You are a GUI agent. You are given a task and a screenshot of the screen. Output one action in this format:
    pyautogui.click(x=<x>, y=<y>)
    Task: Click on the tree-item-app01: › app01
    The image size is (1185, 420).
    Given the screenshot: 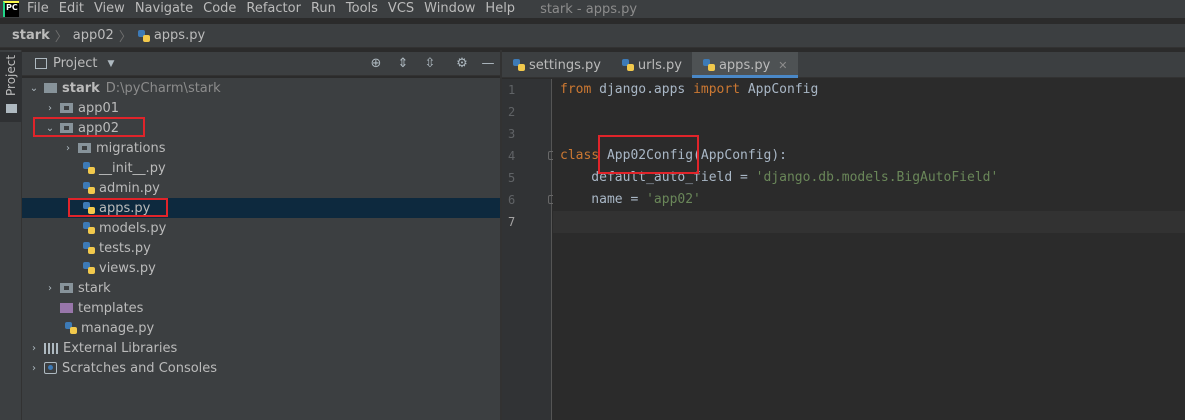 What is the action you would take?
    pyautogui.click(x=261, y=108)
    